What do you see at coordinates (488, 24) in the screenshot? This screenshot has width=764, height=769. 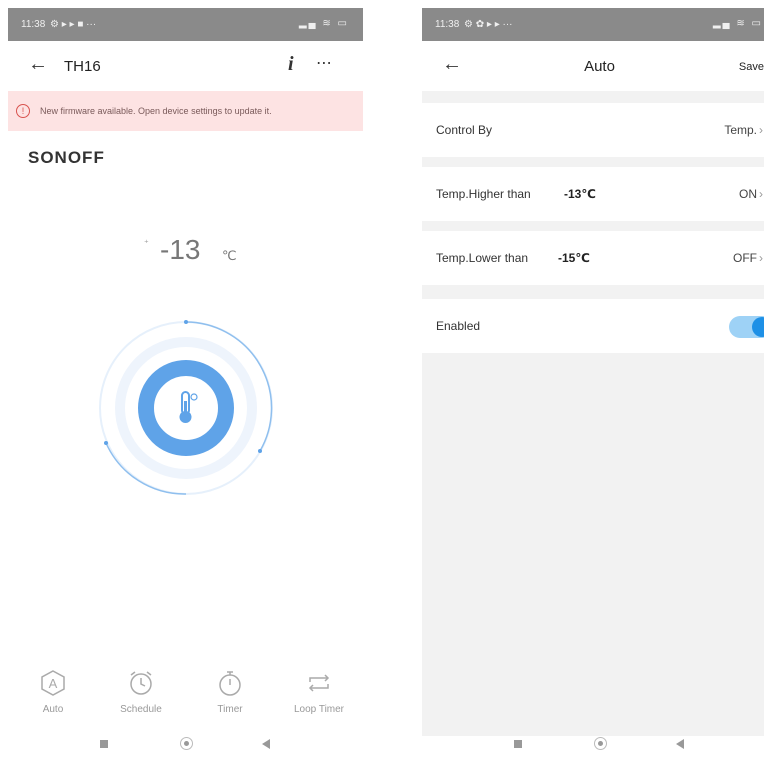 I see `status-icons: ⚙ ✿ ▸ ▸ ···` at bounding box center [488, 24].